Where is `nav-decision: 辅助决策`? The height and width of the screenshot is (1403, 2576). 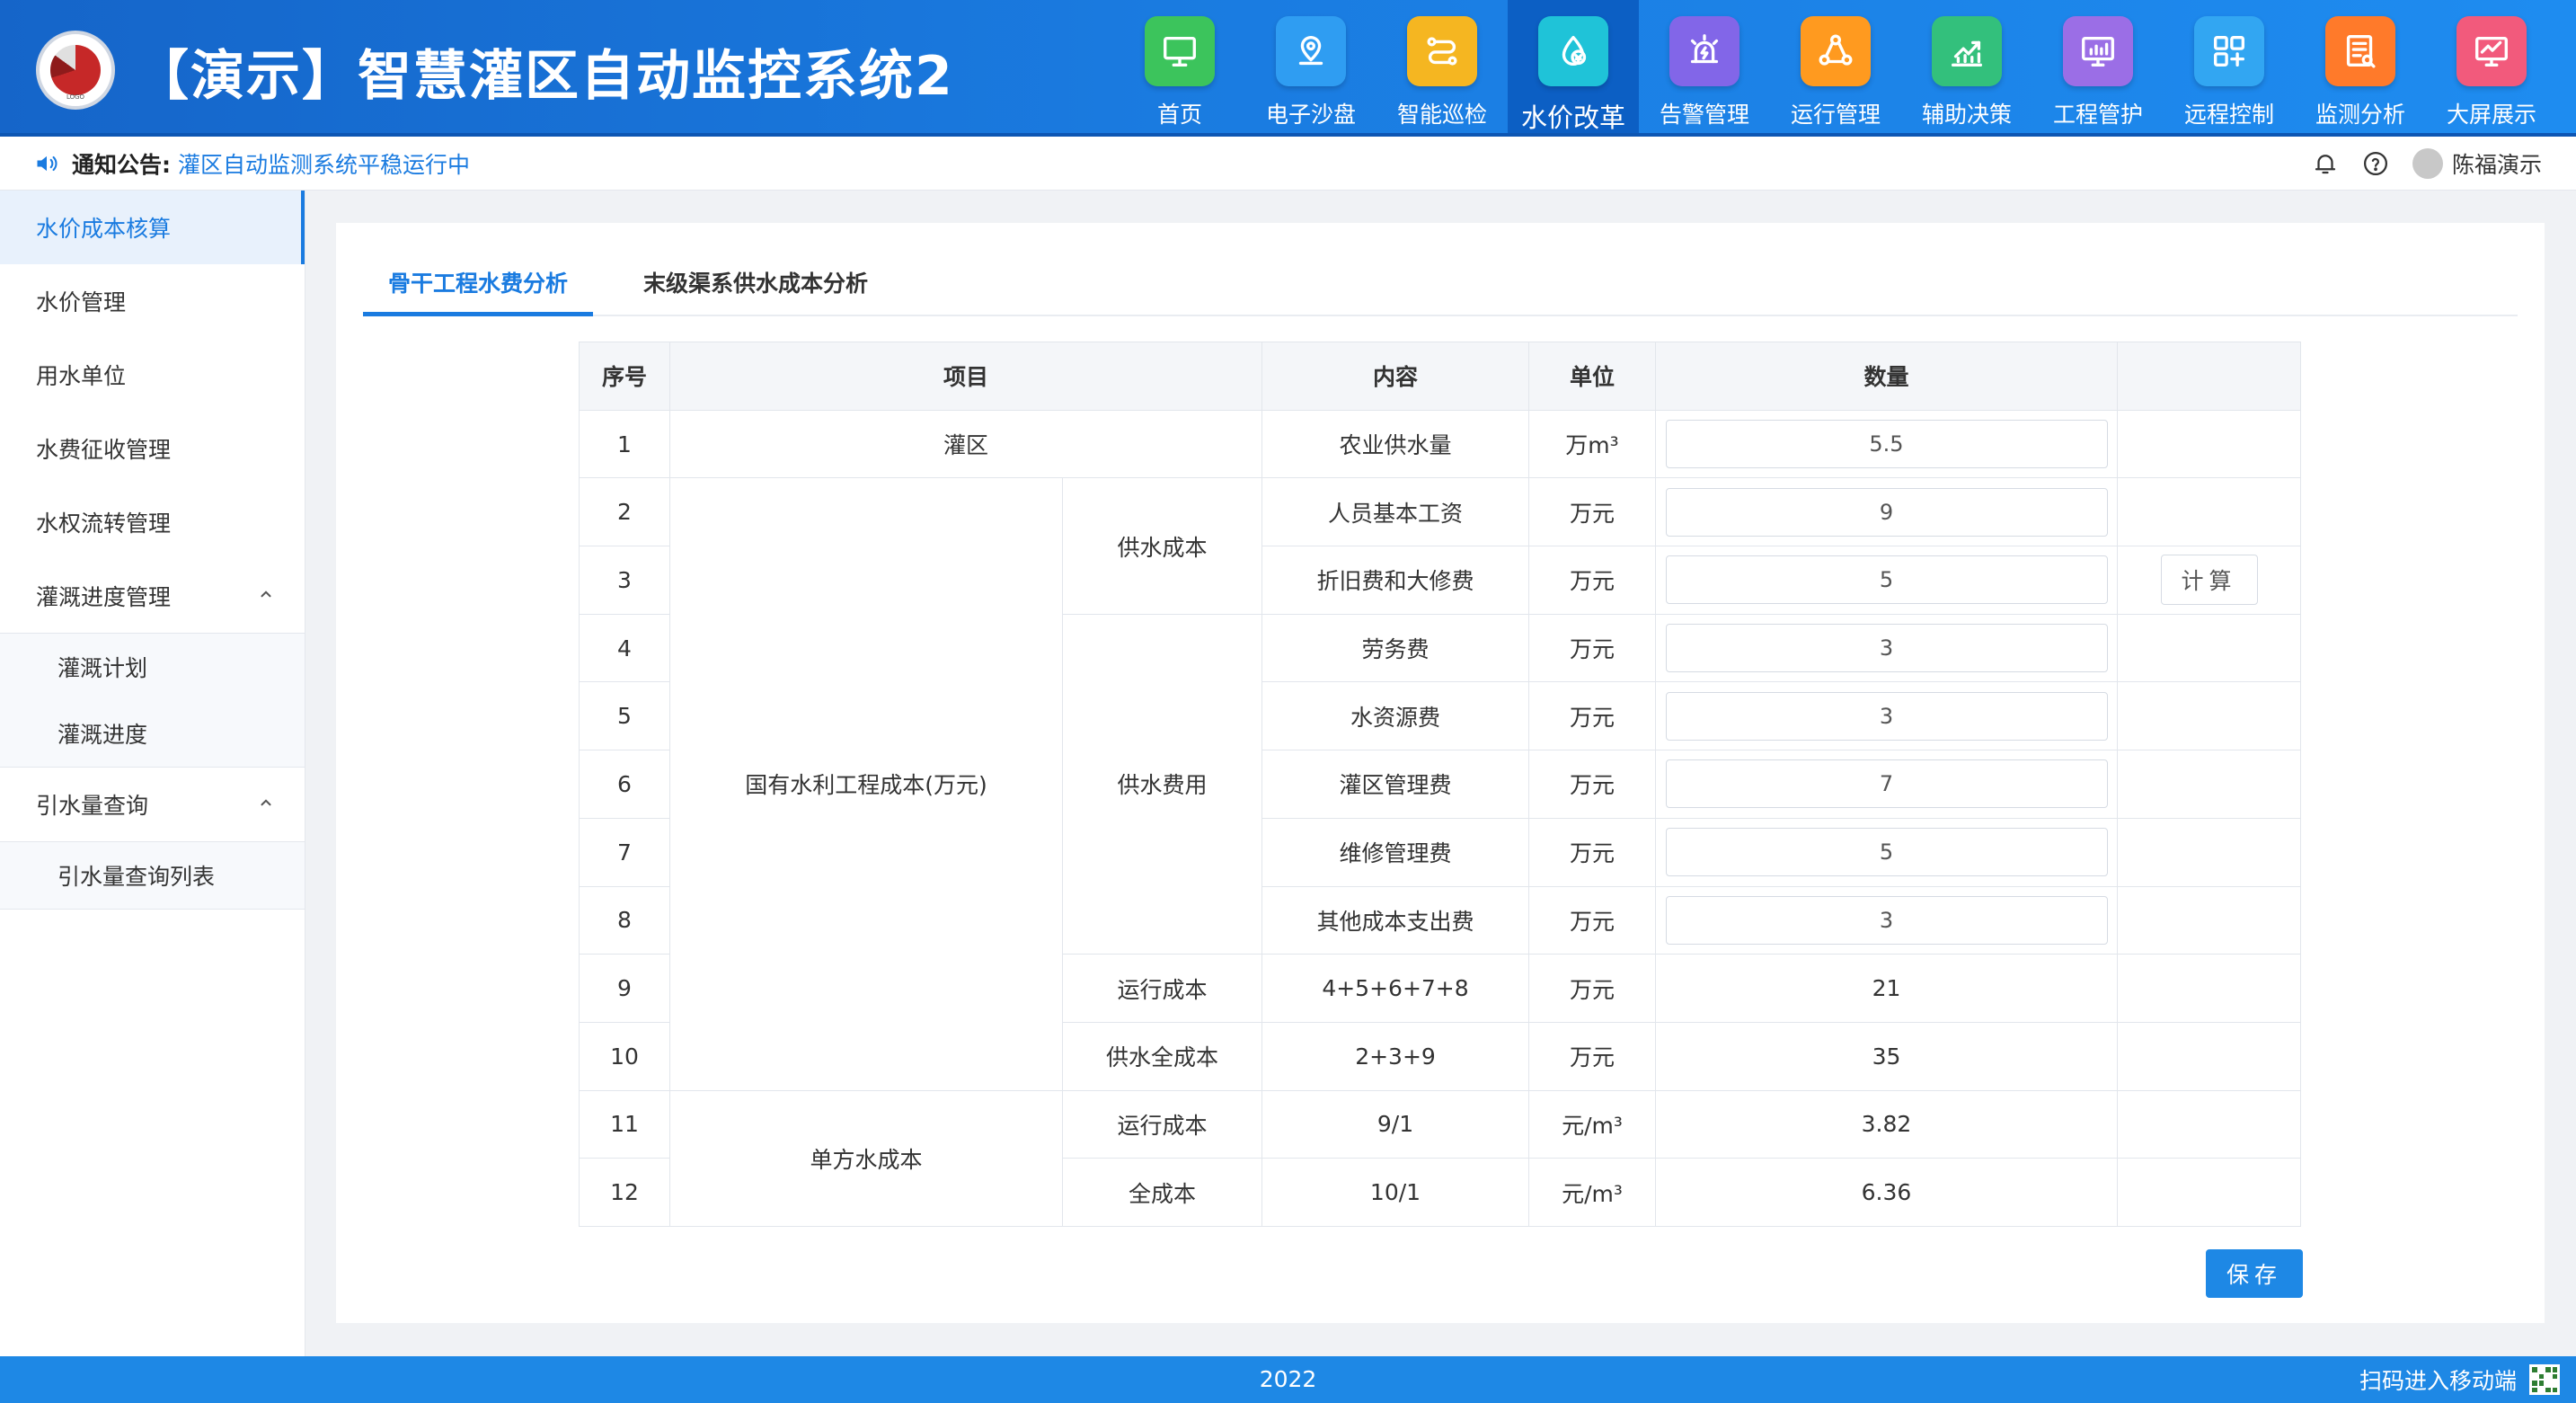
nav-decision: 辅助决策 is located at coordinates (1966, 69).